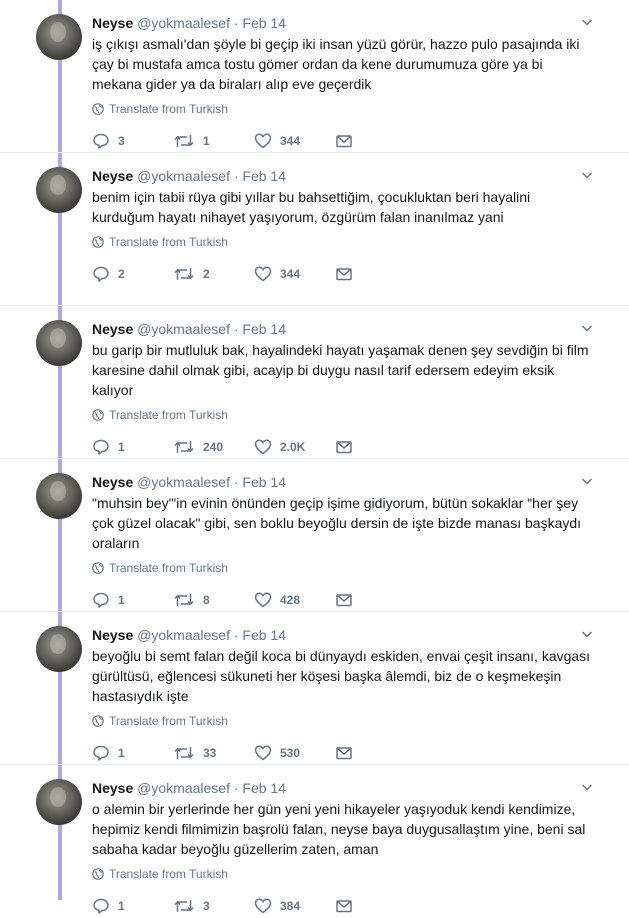 The height and width of the screenshot is (918, 629). I want to click on retweet-button: 240, so click(213, 447).